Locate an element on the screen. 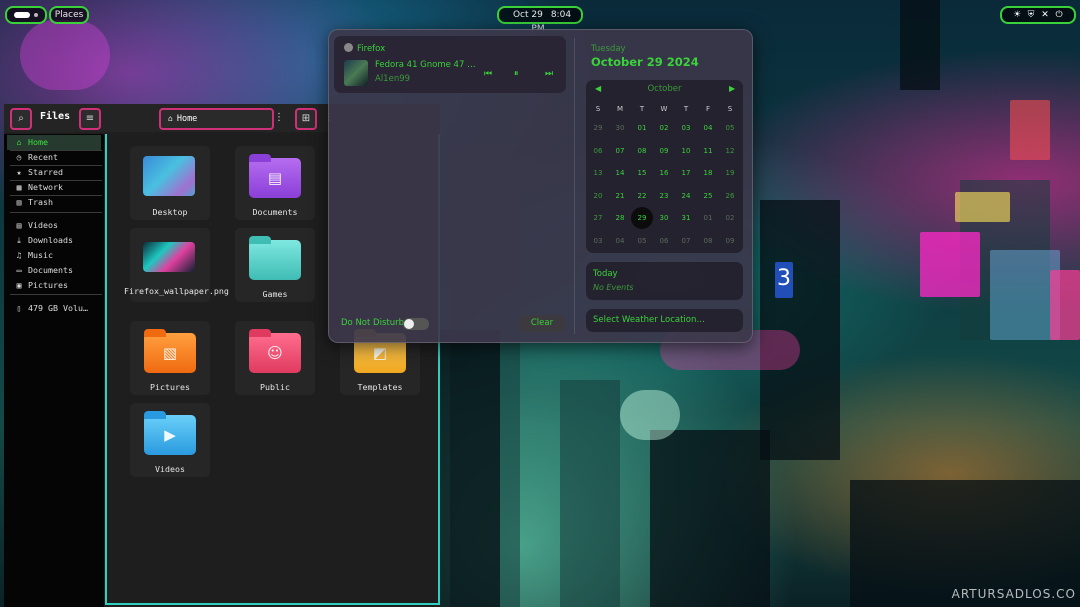 This screenshot has height=607, width=1080. path-label: Home is located at coordinates (187, 119).